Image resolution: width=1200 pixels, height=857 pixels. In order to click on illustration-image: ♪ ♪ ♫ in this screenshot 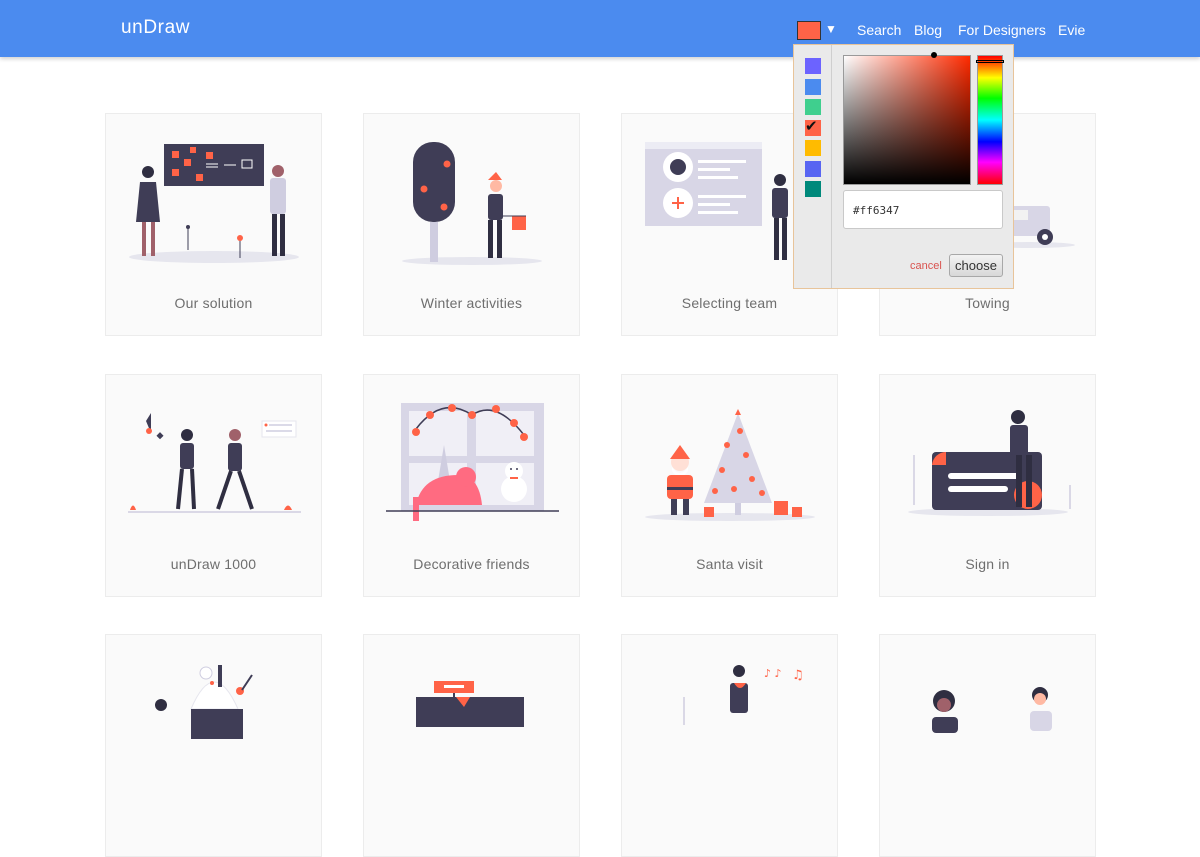, I will do `click(743, 695)`.